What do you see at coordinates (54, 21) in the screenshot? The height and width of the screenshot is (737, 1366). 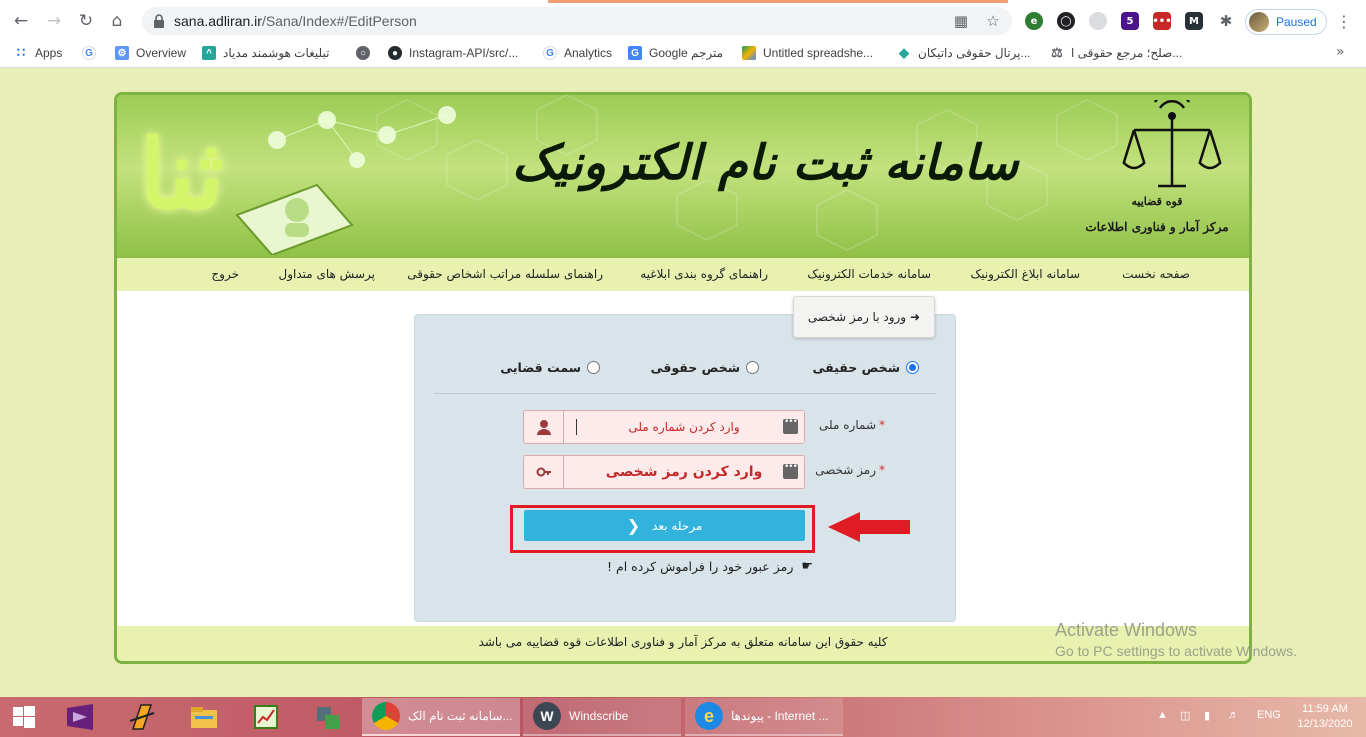 I see `forward-icon: →` at bounding box center [54, 21].